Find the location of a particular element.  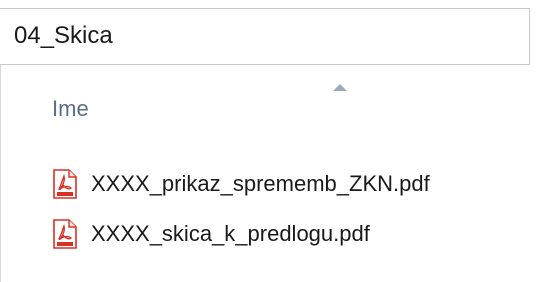

file-list-item: XXXX_prikaz_sprememb_ZKN.pdf is located at coordinates (241, 184).